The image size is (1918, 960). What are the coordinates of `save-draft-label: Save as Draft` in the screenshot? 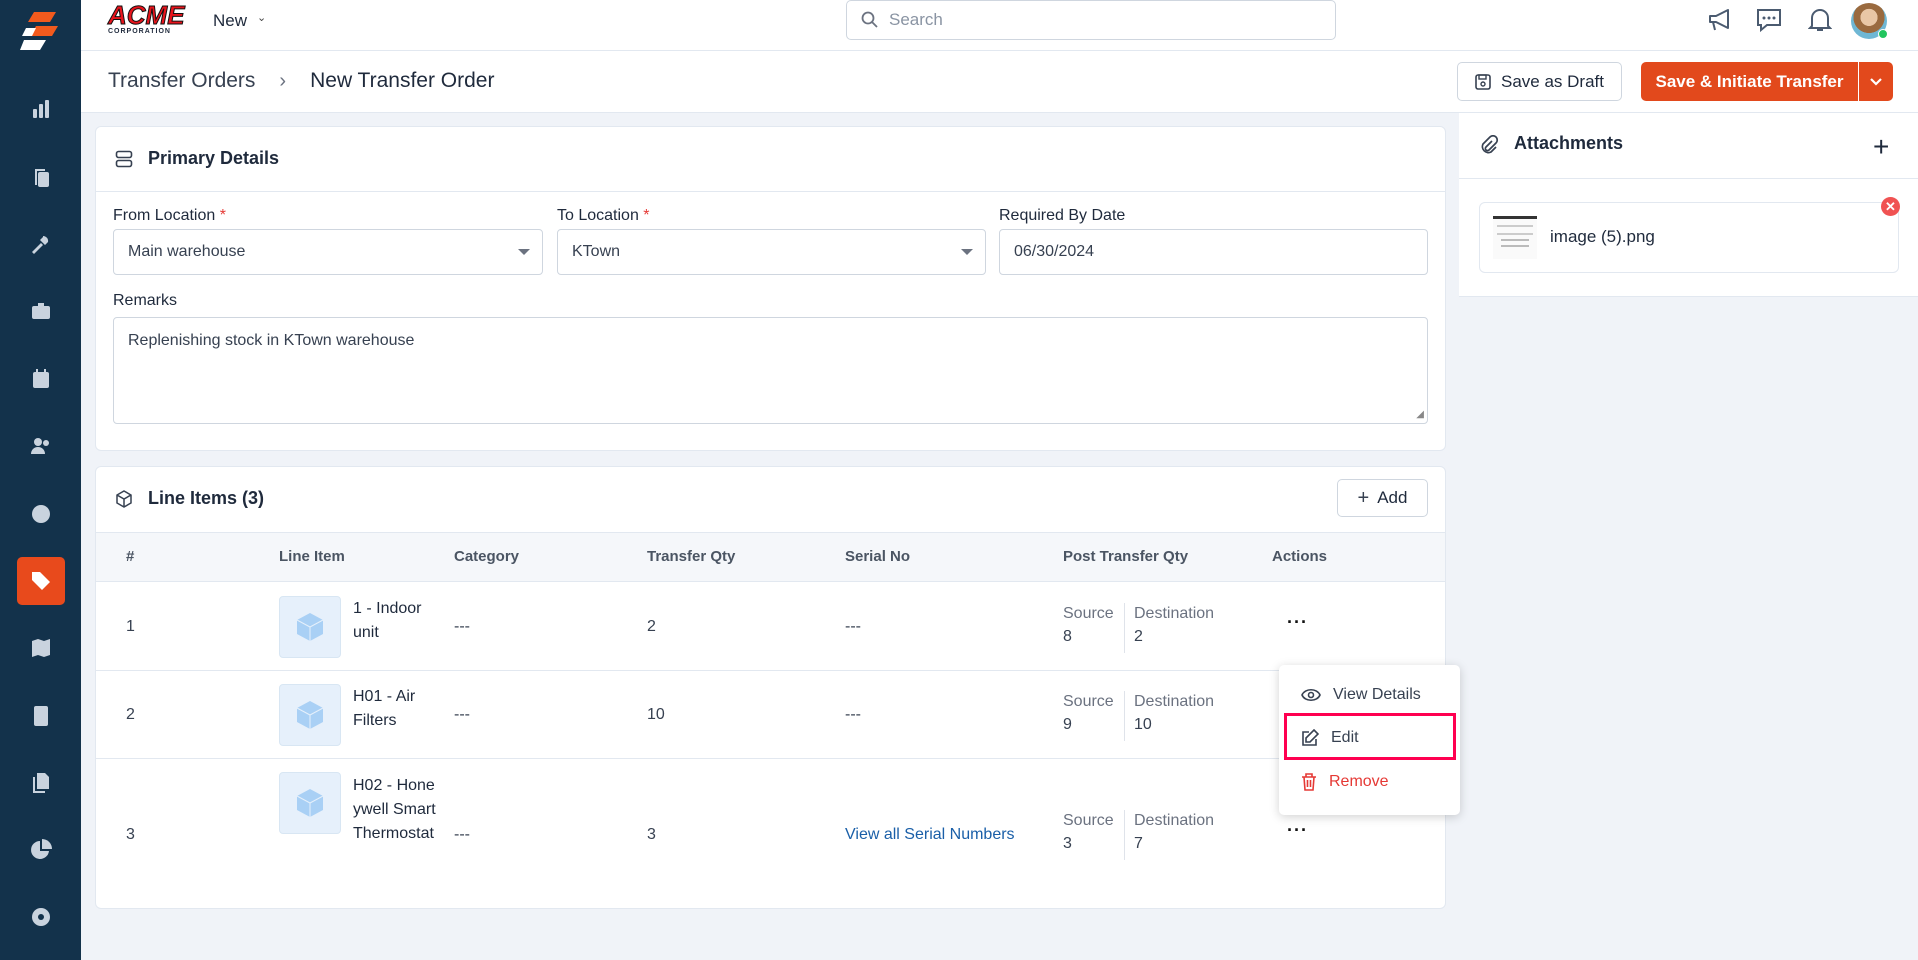 It's located at (1552, 81).